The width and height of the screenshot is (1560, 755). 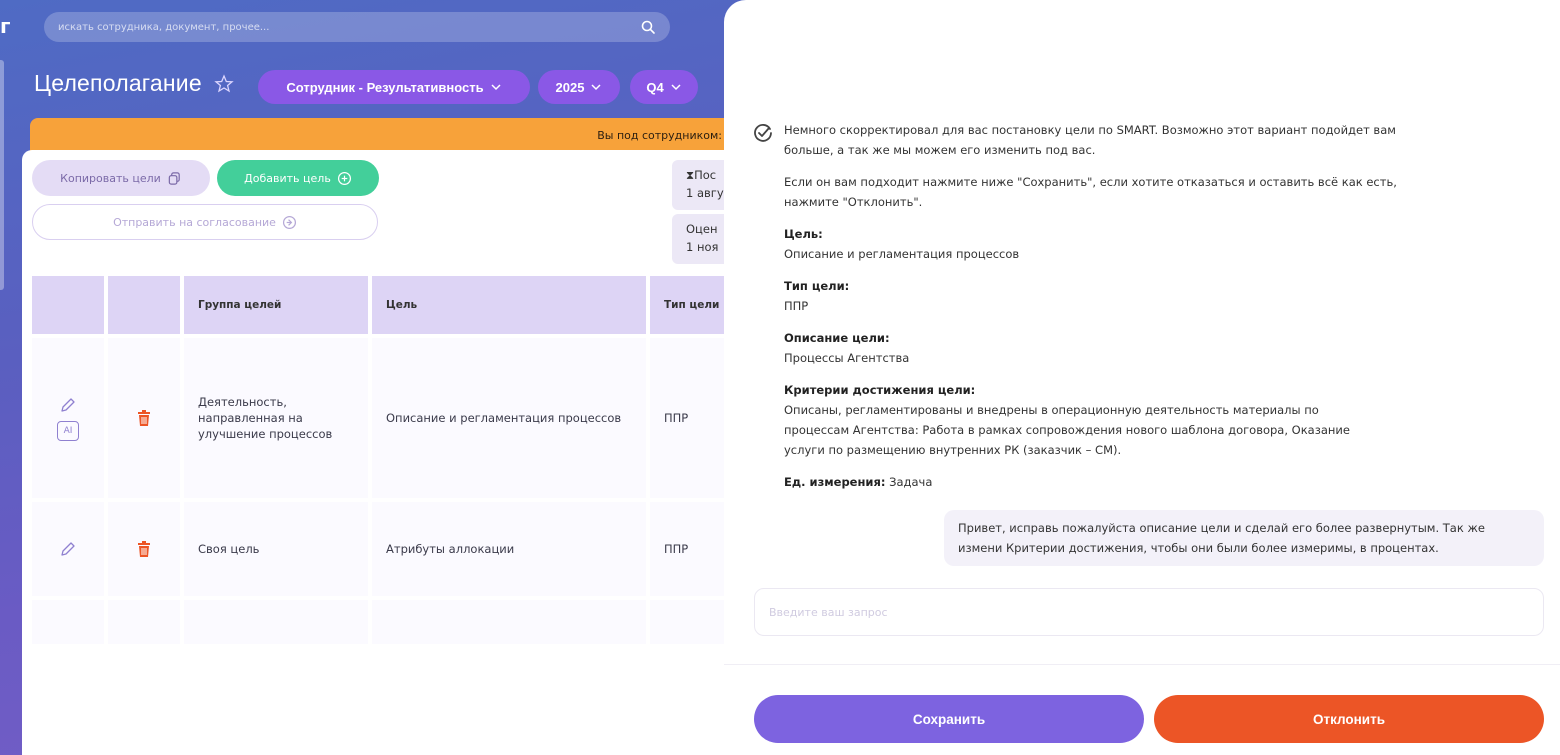 I want to click on description-section: Описание цели: Процессы Агентства, so click(x=1104, y=348).